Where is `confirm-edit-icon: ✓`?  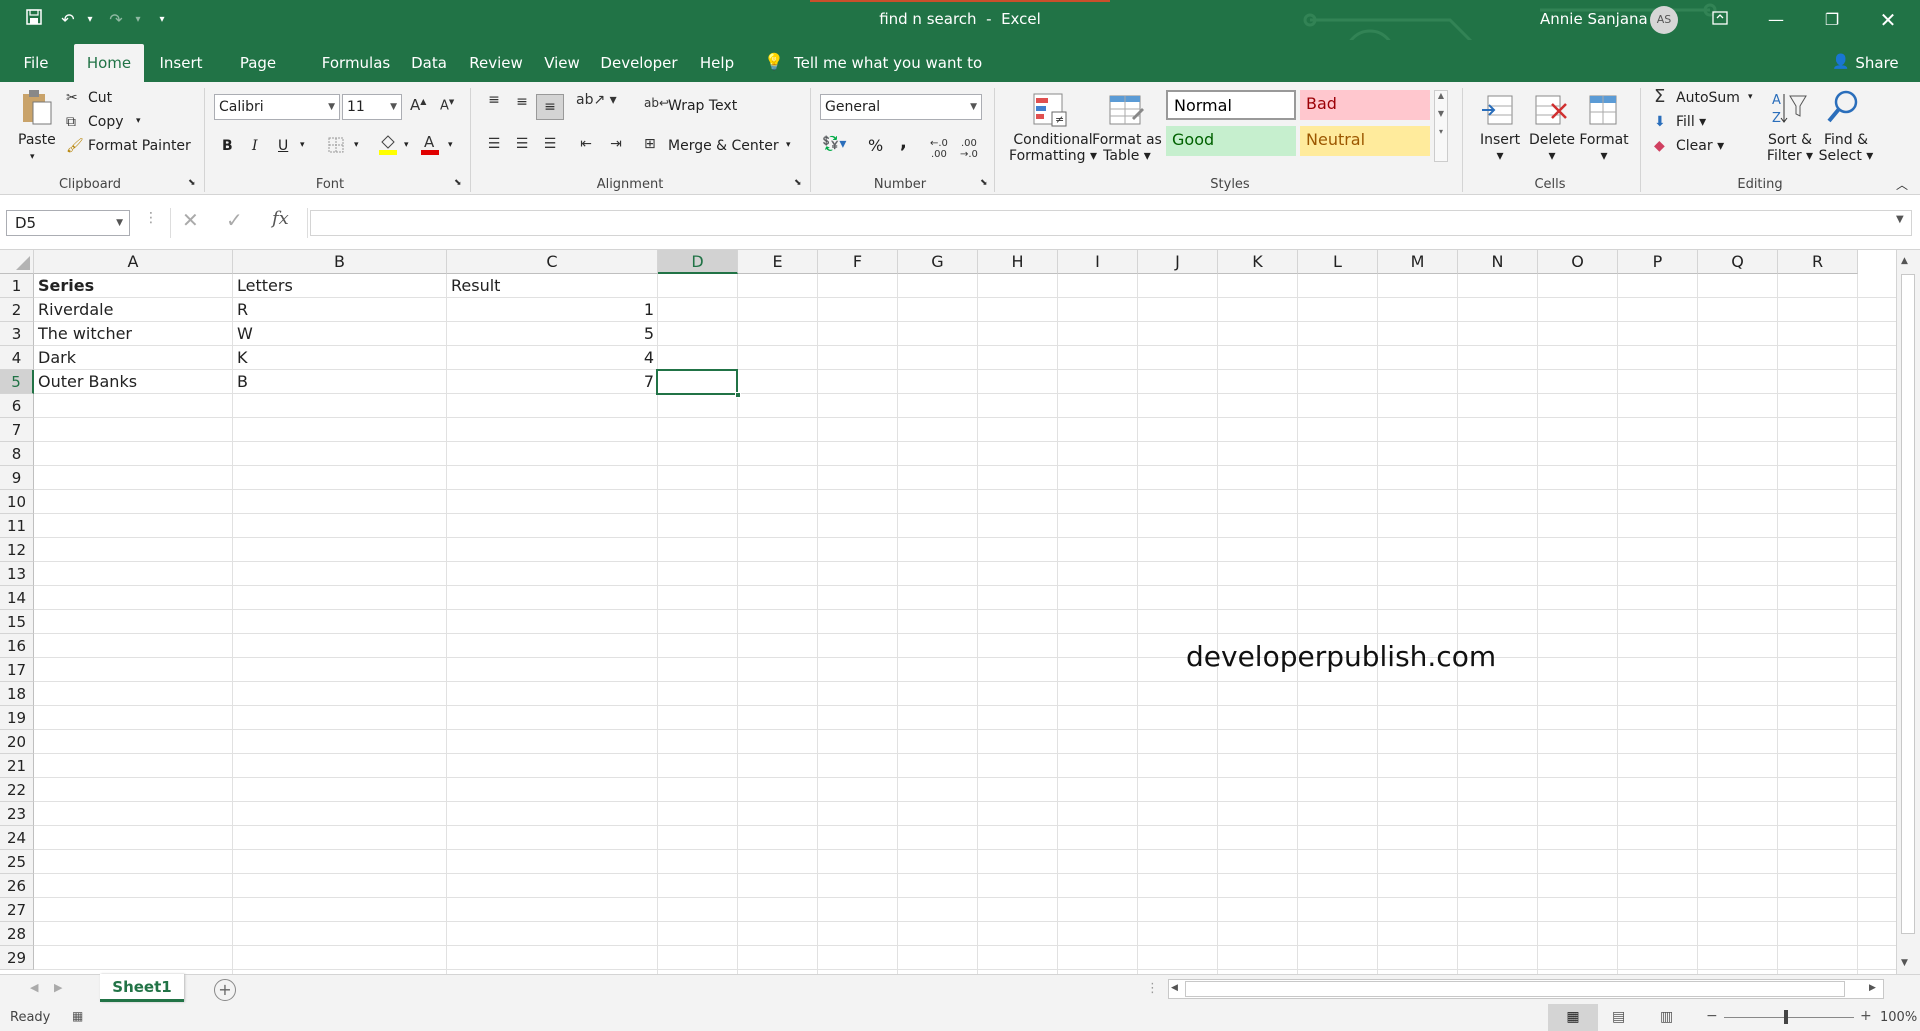 confirm-edit-icon: ✓ is located at coordinates (234, 220).